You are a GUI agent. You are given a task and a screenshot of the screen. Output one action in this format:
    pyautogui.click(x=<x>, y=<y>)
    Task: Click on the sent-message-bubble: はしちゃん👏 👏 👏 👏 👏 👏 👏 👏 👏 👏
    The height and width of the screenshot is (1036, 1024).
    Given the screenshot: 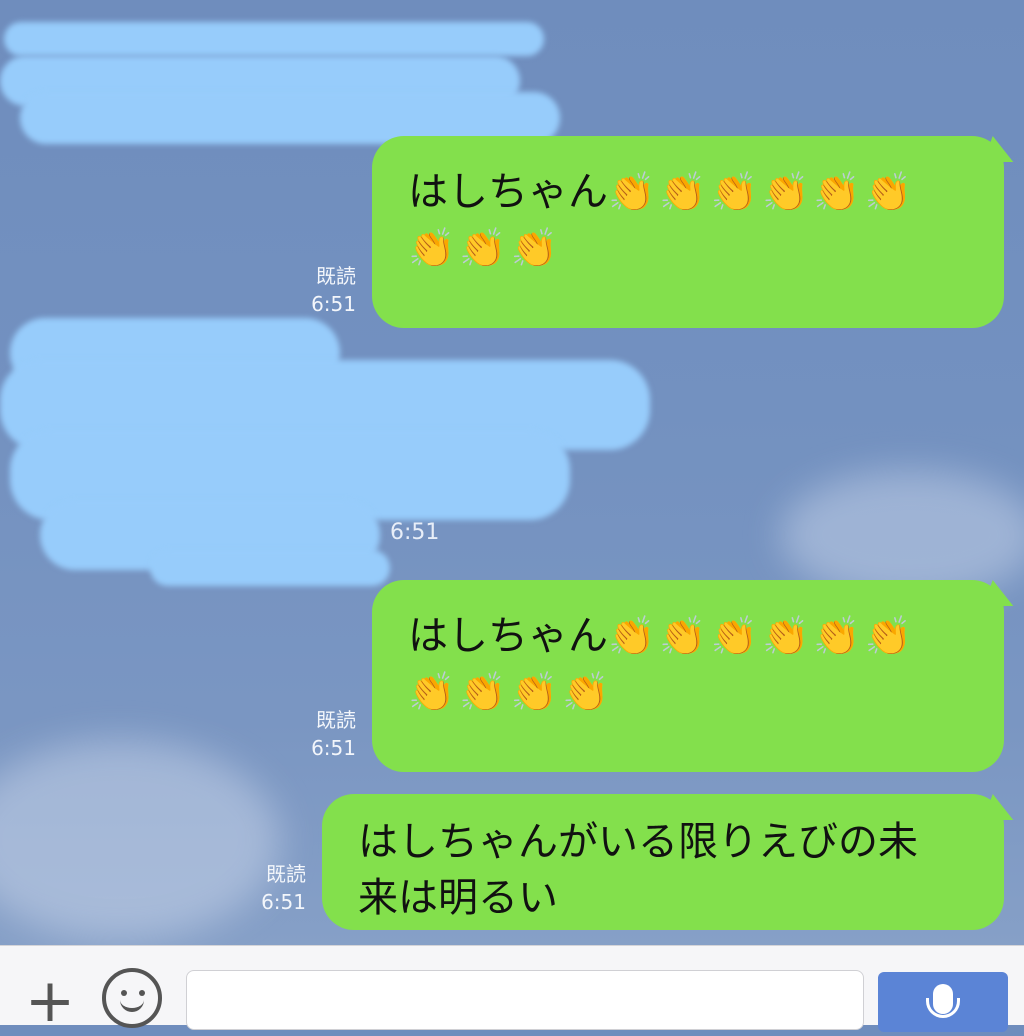 What is the action you would take?
    pyautogui.click(x=697, y=676)
    